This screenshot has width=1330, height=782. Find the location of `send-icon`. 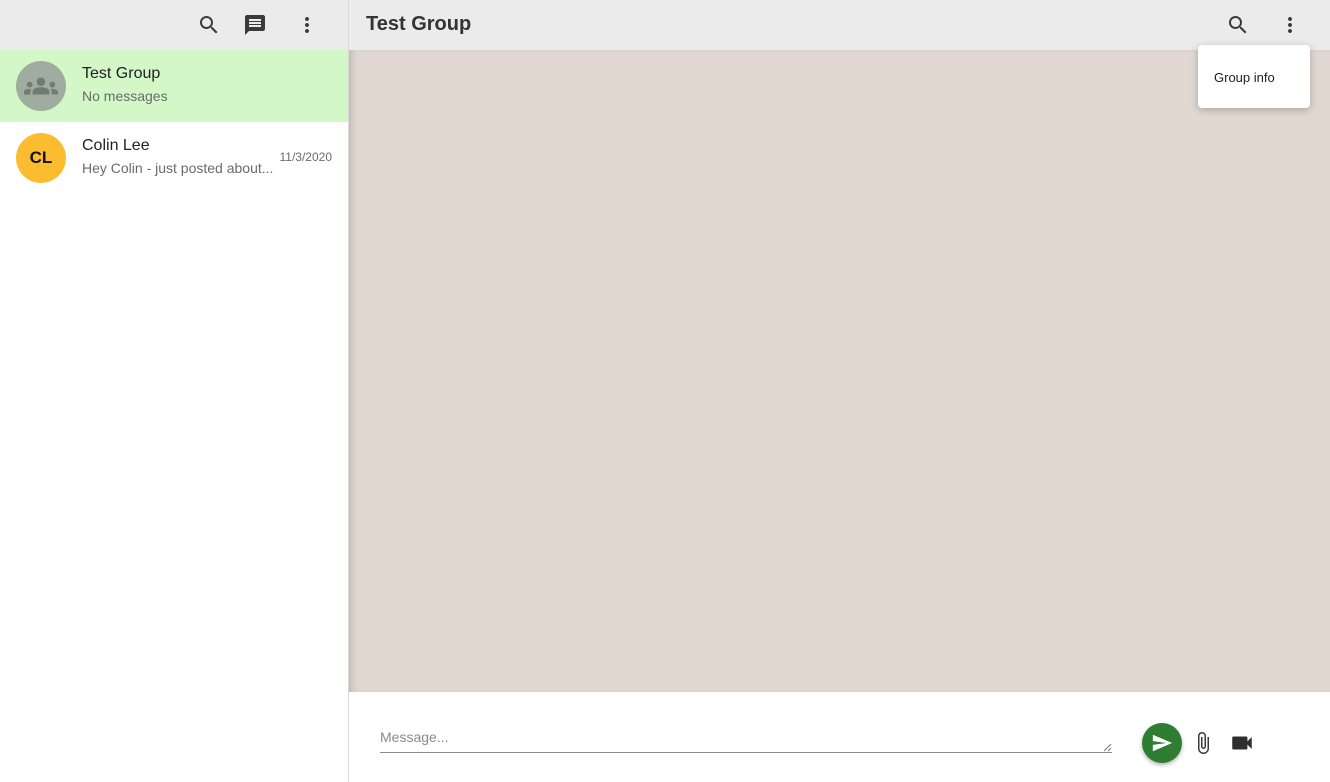

send-icon is located at coordinates (1162, 743).